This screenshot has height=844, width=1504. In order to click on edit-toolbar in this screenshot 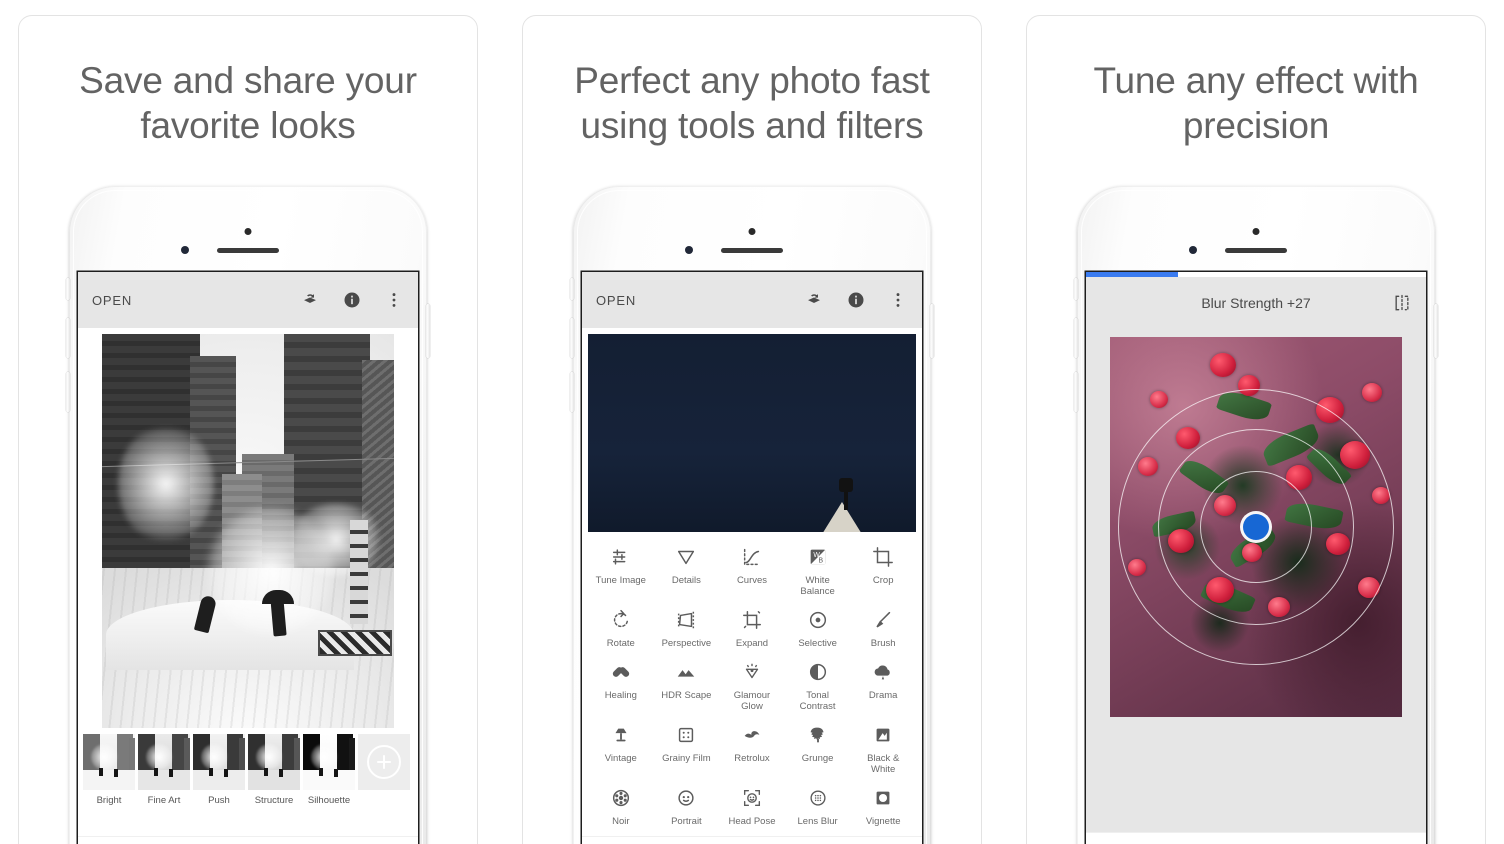, I will do `click(1256, 838)`.